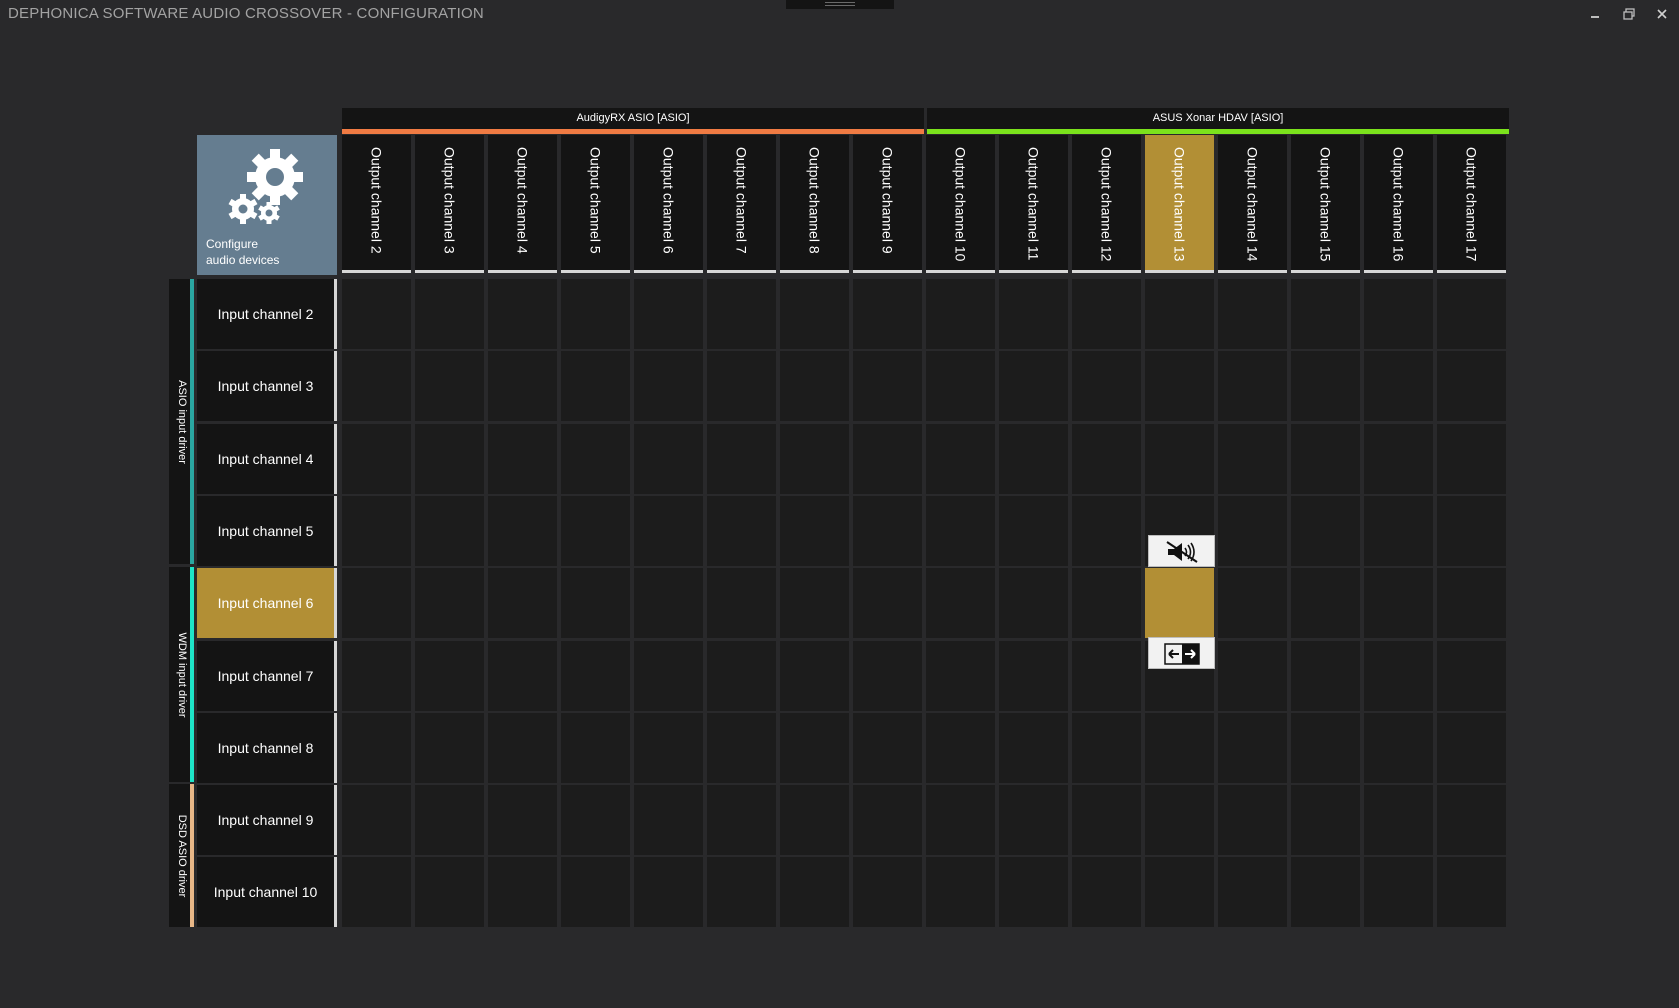 The width and height of the screenshot is (1679, 1008). Describe the element at coordinates (267, 459) in the screenshot. I see `input-channel-header: Input channel 4` at that location.